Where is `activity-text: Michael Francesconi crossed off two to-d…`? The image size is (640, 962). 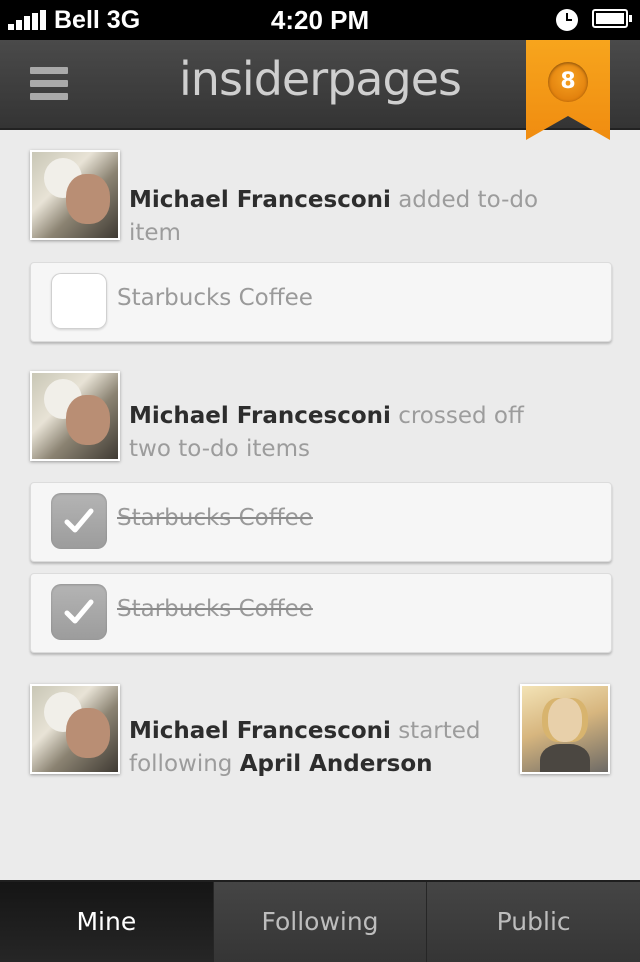 activity-text: Michael Francesconi crossed off two to-d… is located at coordinates (344, 433).